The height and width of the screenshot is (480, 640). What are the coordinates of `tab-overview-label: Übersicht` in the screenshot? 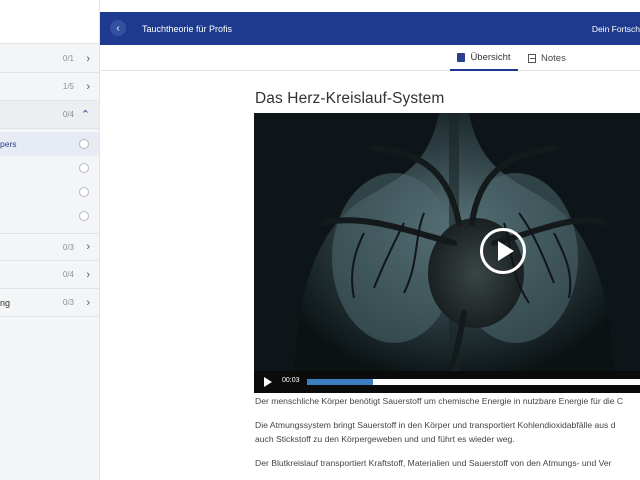 It's located at (490, 57).